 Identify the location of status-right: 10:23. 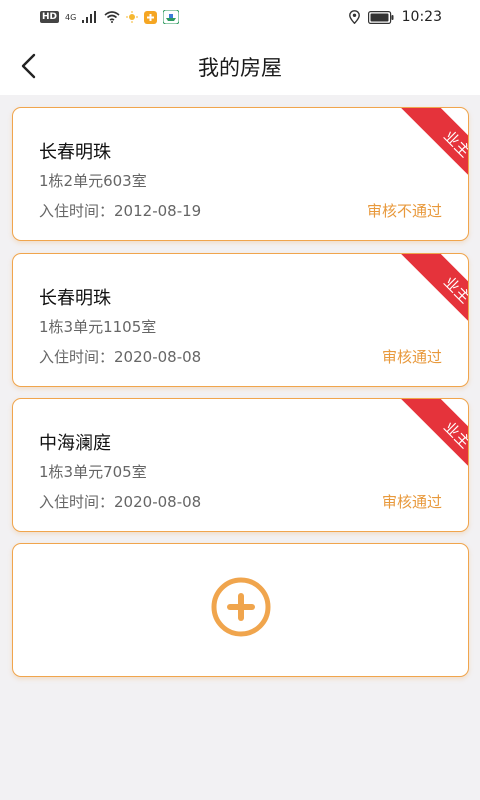
(395, 17).